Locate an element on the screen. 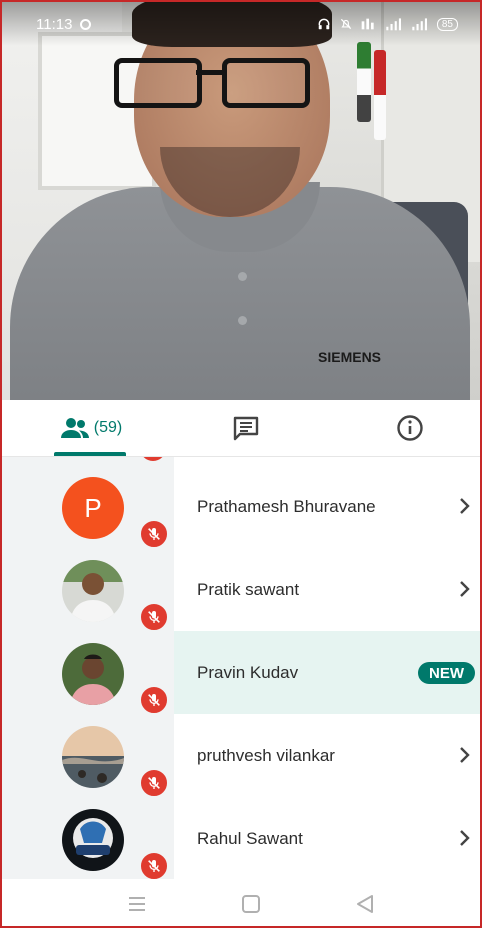  headphones-icon is located at coordinates (324, 24).